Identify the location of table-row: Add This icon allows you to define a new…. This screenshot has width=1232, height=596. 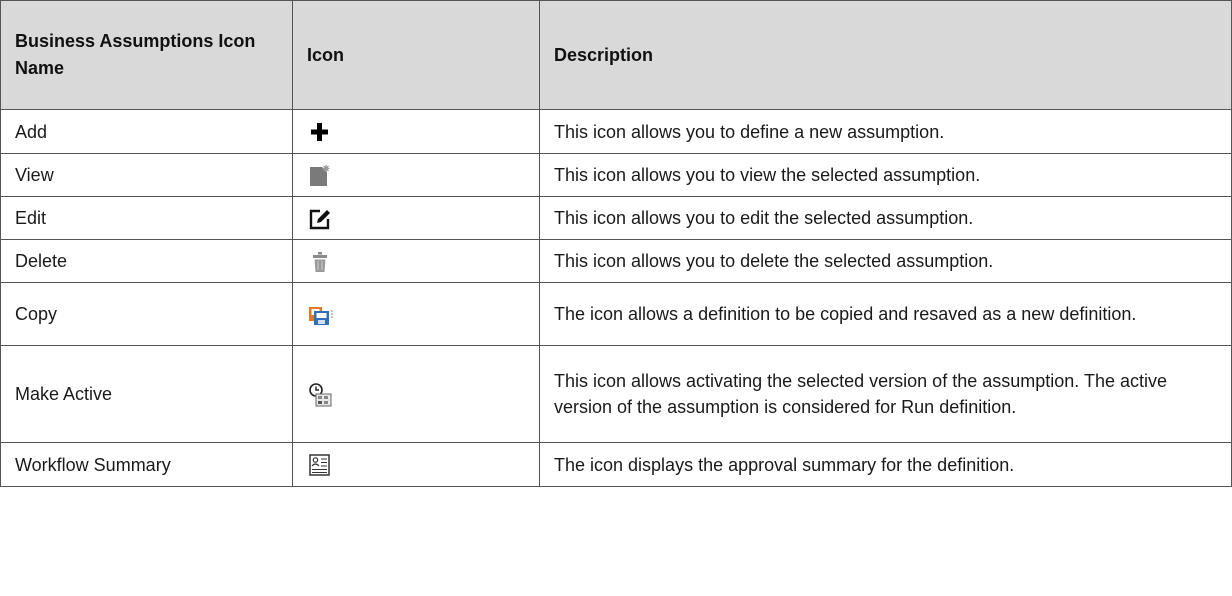
(616, 131).